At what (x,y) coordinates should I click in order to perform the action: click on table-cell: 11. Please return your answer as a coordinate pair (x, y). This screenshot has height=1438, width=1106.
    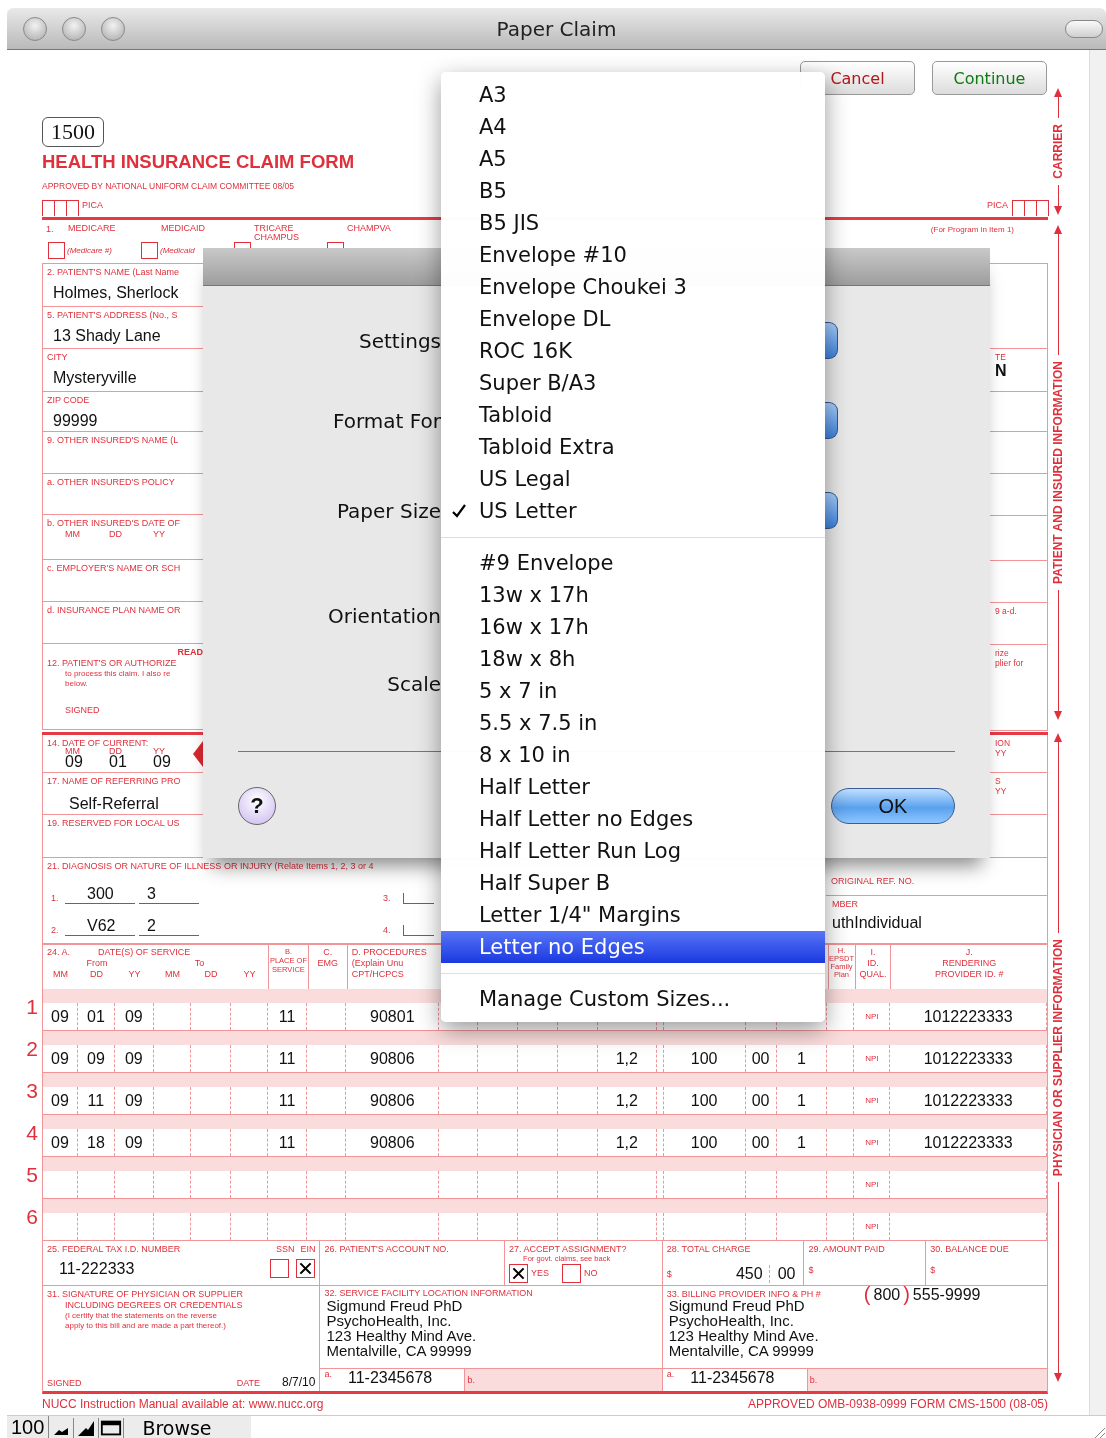
    Looking at the image, I should click on (287, 1016).